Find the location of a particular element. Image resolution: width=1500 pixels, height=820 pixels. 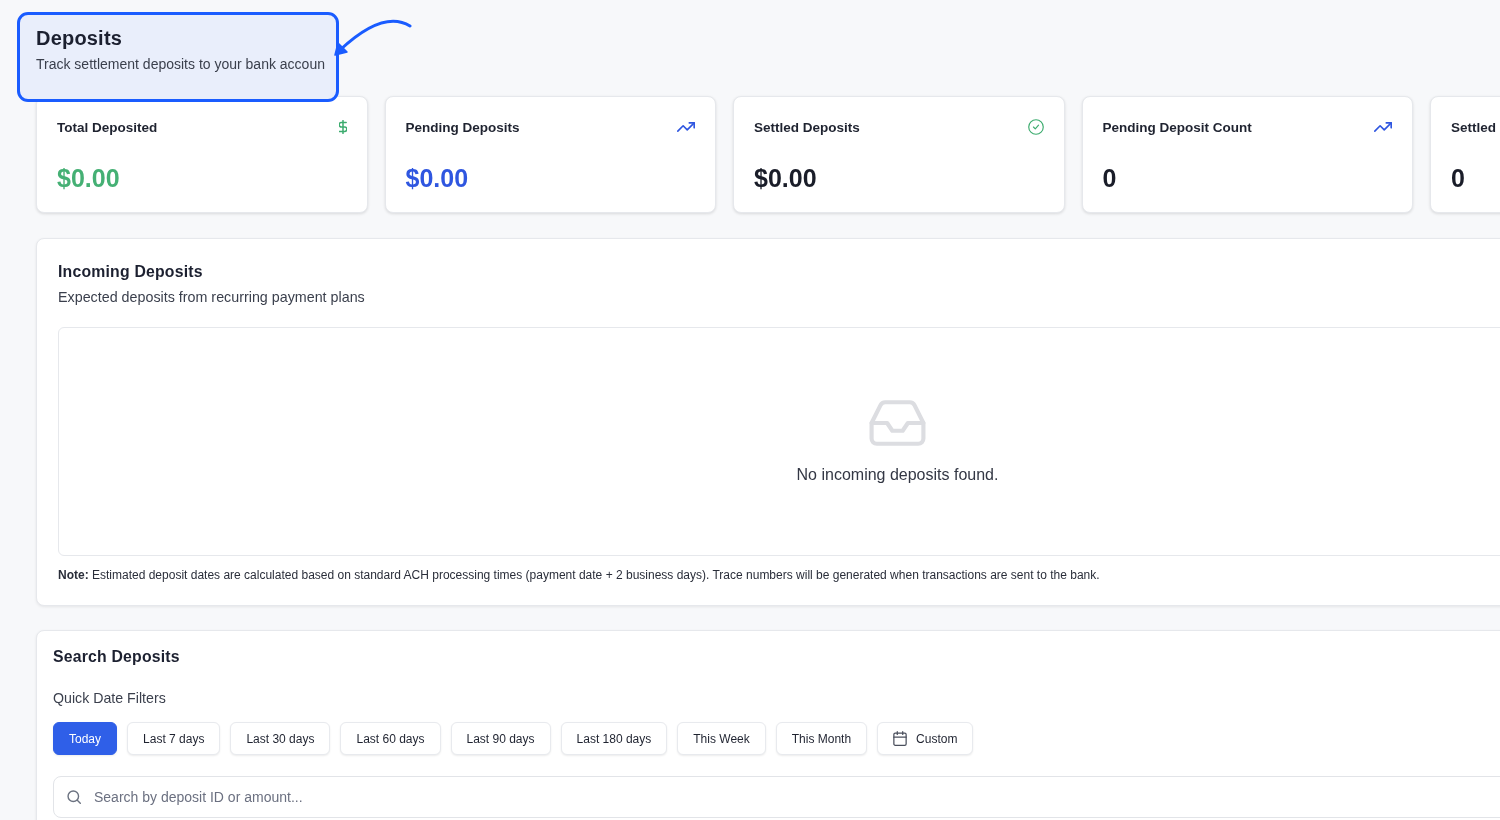

date-filter-button: Last 60 days is located at coordinates (390, 738).